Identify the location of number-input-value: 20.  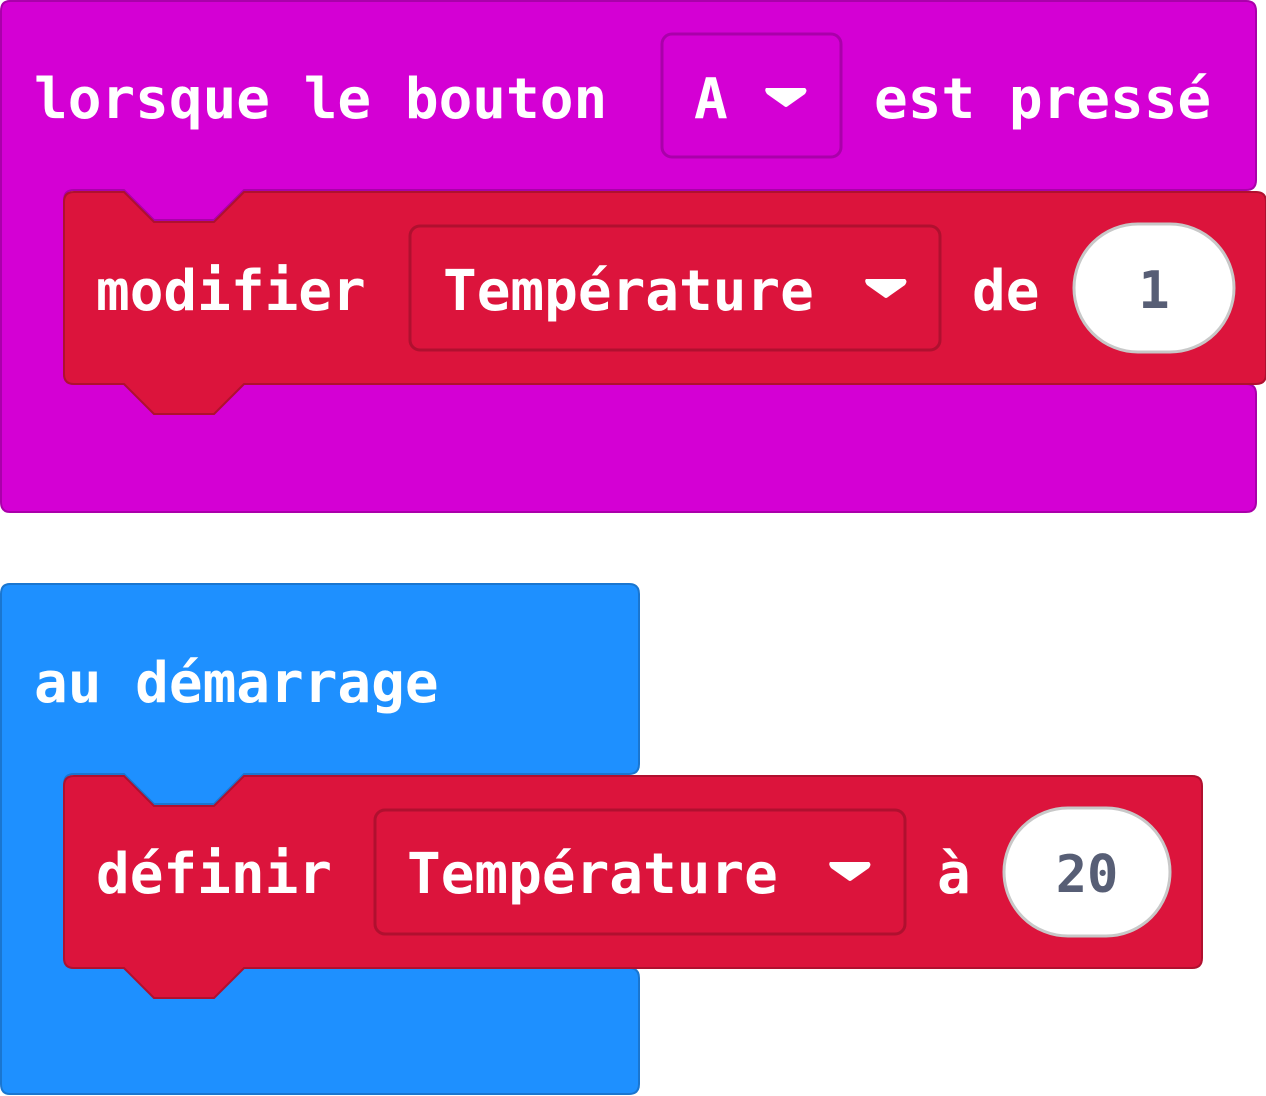
(1087, 875).